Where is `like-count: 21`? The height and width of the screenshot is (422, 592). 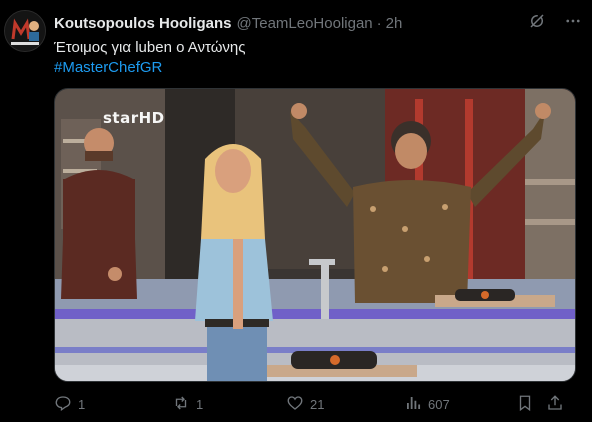
like-count: 21 is located at coordinates (317, 404).